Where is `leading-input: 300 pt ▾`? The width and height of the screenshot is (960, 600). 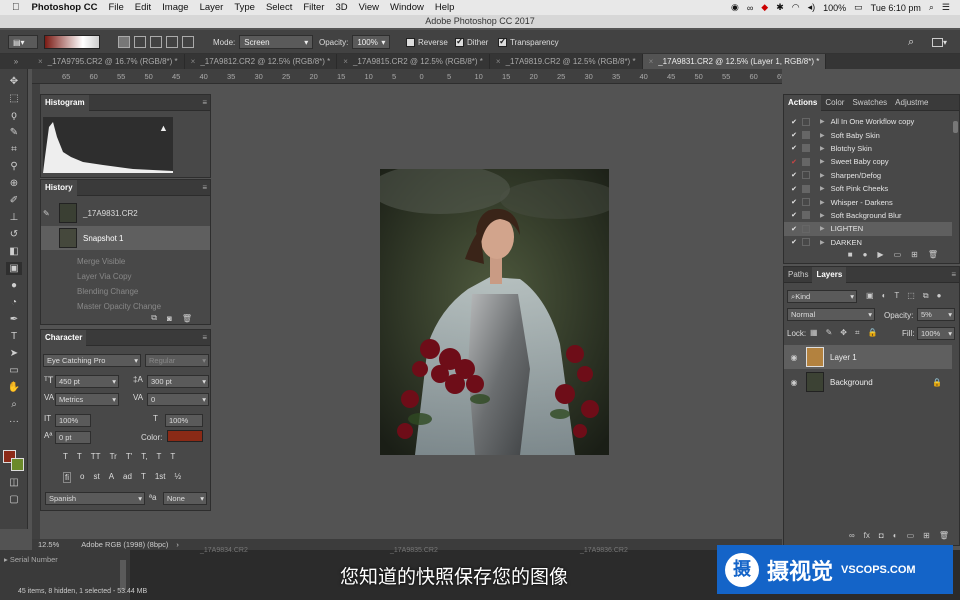
leading-input: 300 pt ▾ is located at coordinates (178, 381).